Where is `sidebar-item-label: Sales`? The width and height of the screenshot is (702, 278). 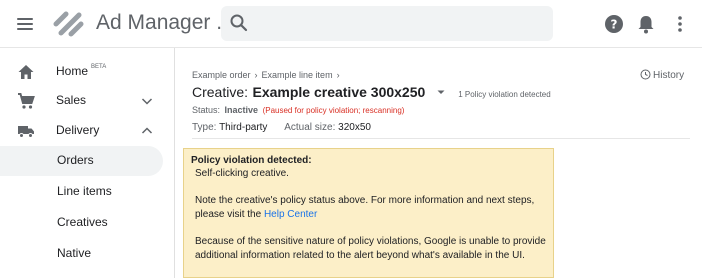
sidebar-item-label: Sales is located at coordinates (71, 100).